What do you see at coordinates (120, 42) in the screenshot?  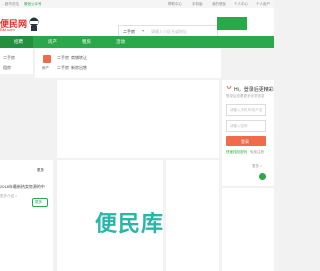 I see `nav-item-events: 活动` at bounding box center [120, 42].